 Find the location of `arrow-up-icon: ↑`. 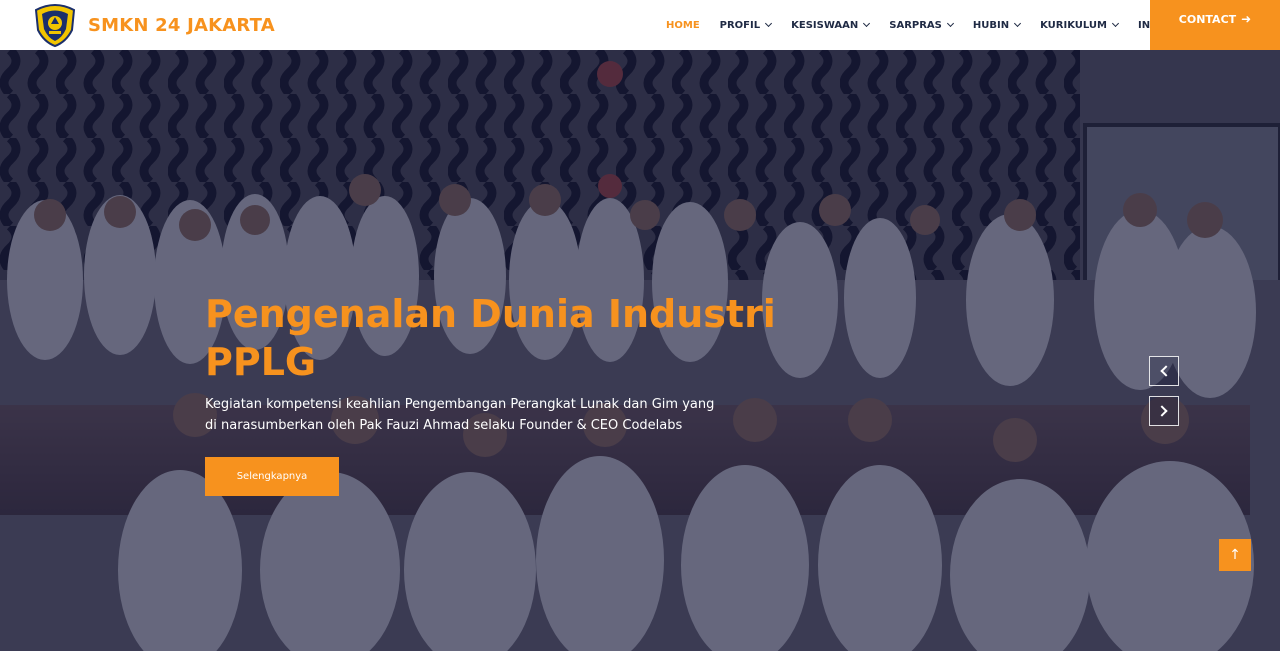

arrow-up-icon: ↑ is located at coordinates (1235, 555).